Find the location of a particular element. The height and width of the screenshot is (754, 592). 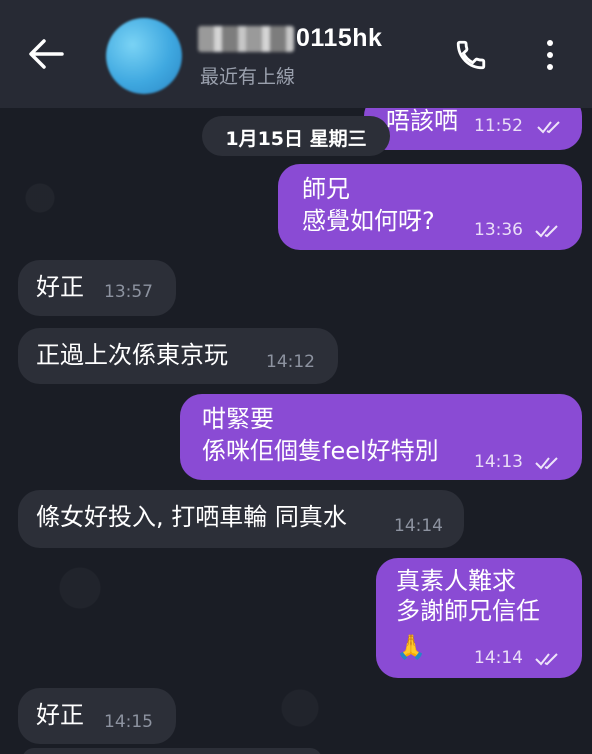

message-time: 14:13 is located at coordinates (498, 462).